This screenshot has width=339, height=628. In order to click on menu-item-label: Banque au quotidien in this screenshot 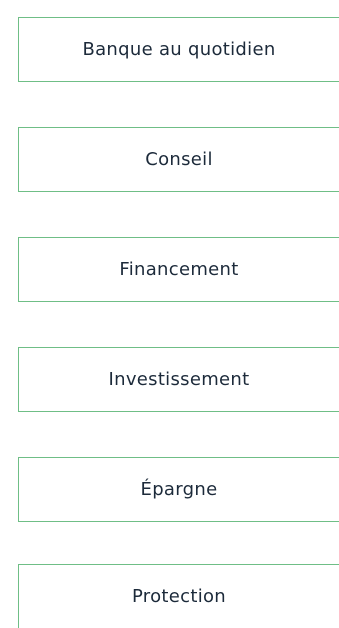, I will do `click(179, 49)`.